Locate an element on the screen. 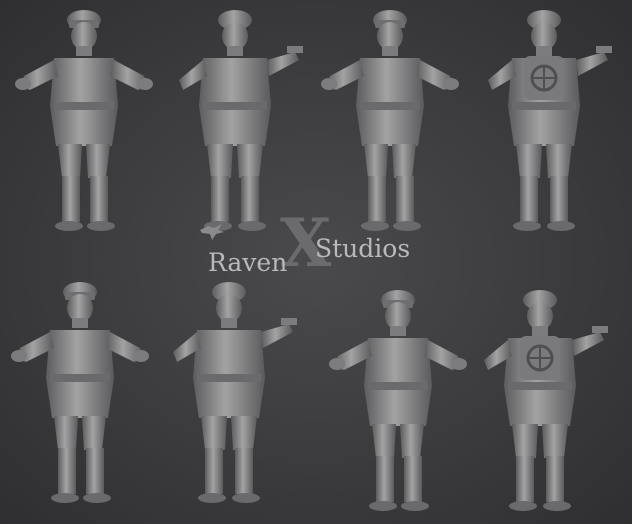  logo-studios-text: Studios is located at coordinates (363, 248).